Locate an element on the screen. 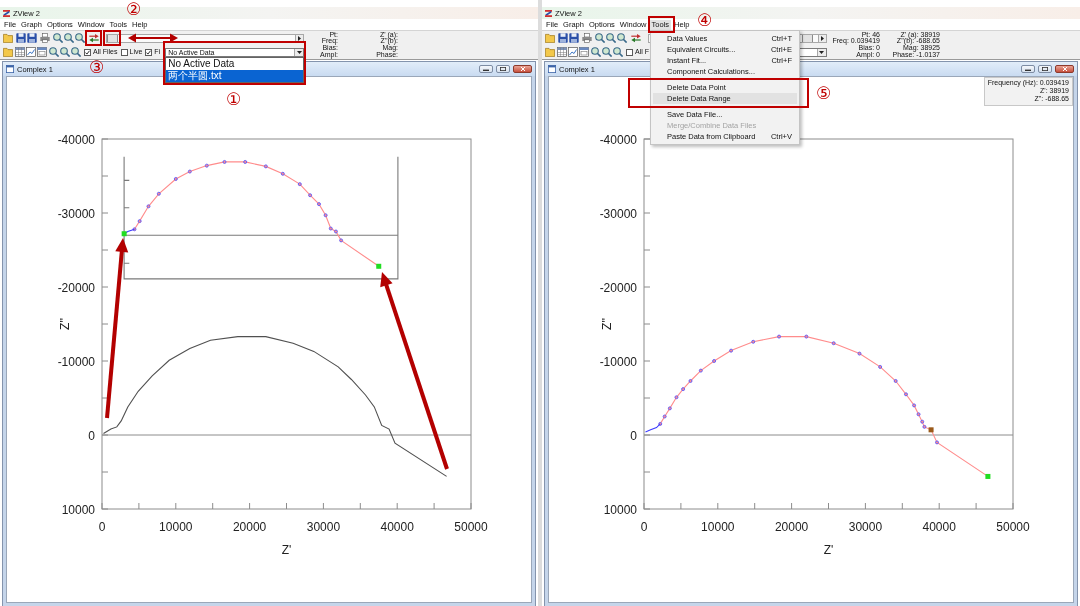 The width and height of the screenshot is (1080, 606). step-number: ④ is located at coordinates (705, 20).